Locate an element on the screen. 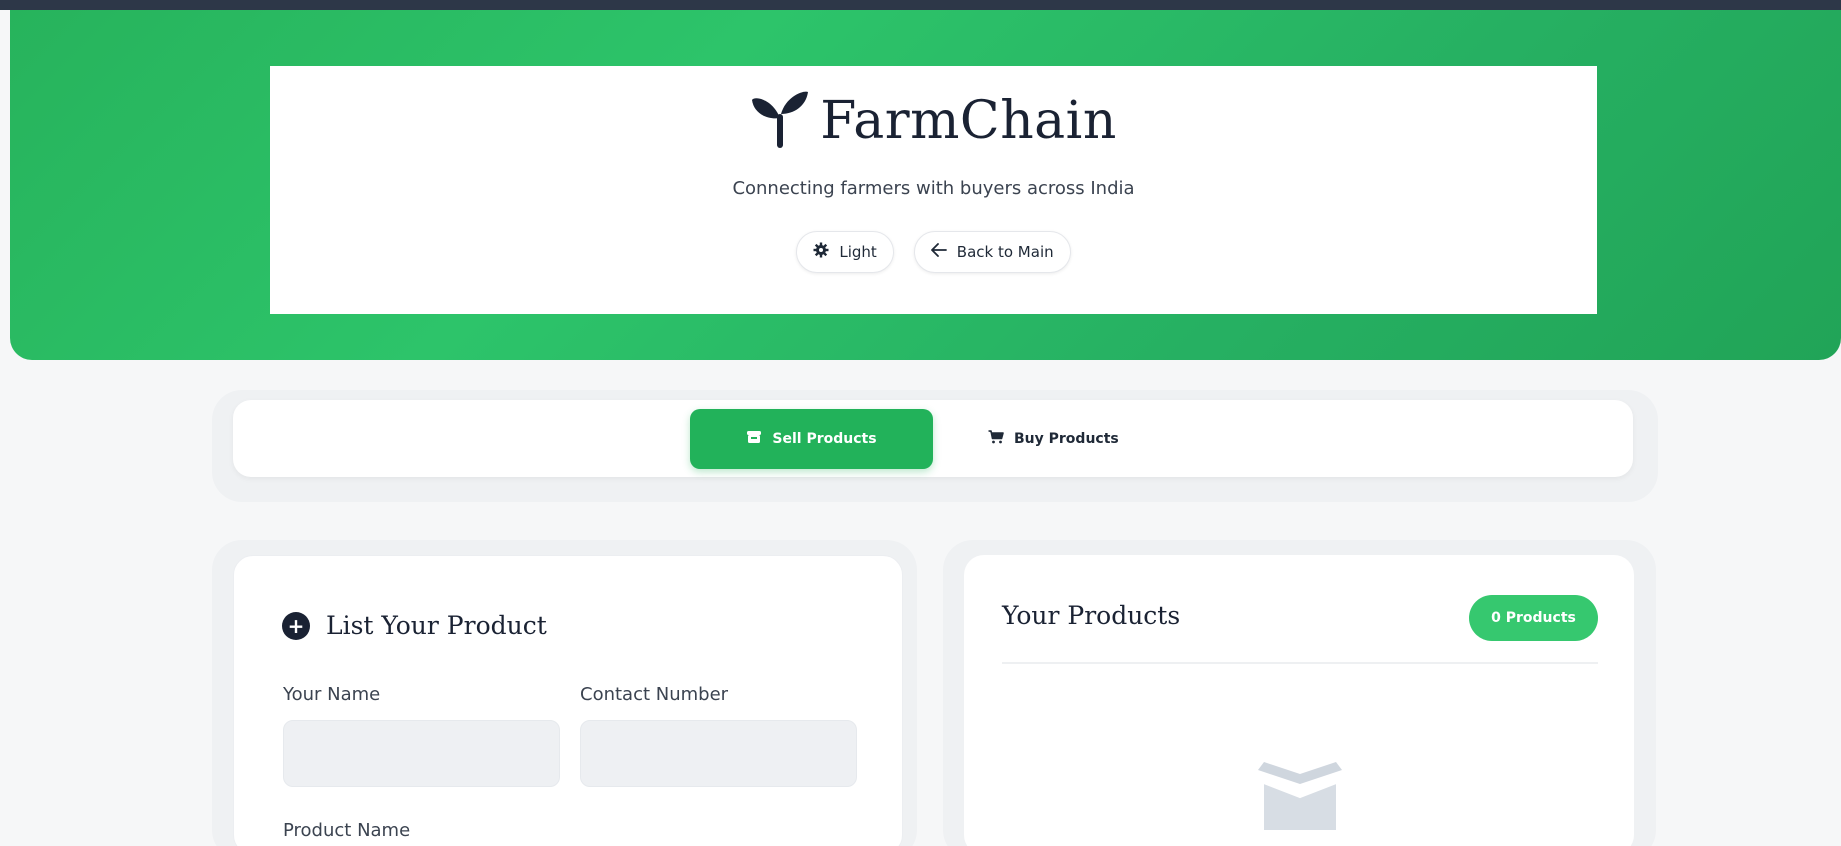  hero-buttons: Light Back to Main is located at coordinates (933, 252).